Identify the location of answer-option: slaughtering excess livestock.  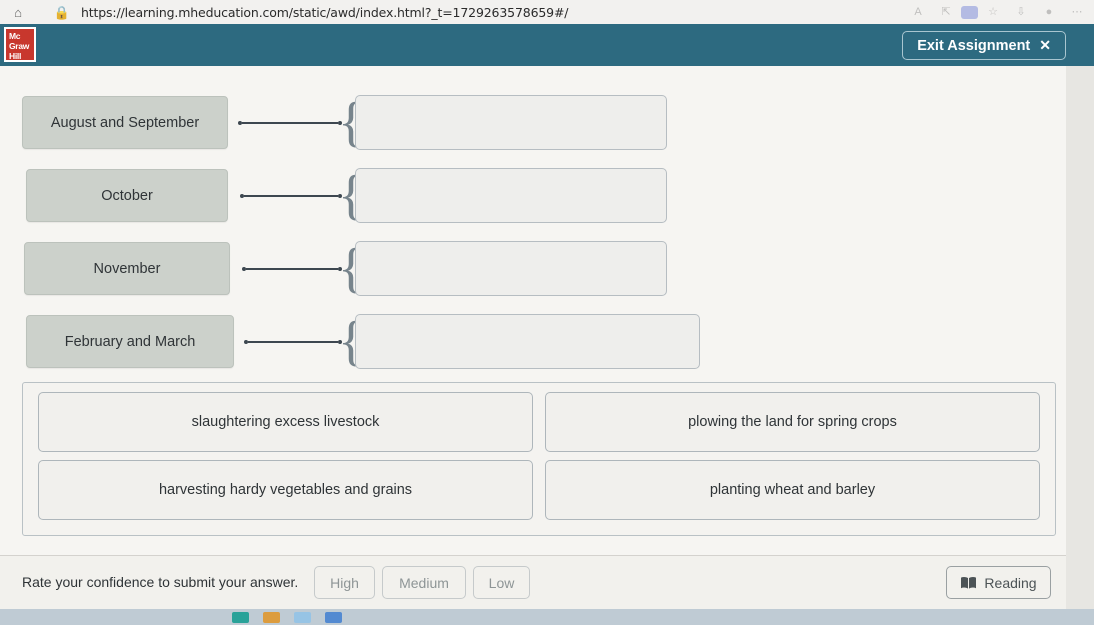
(285, 426).